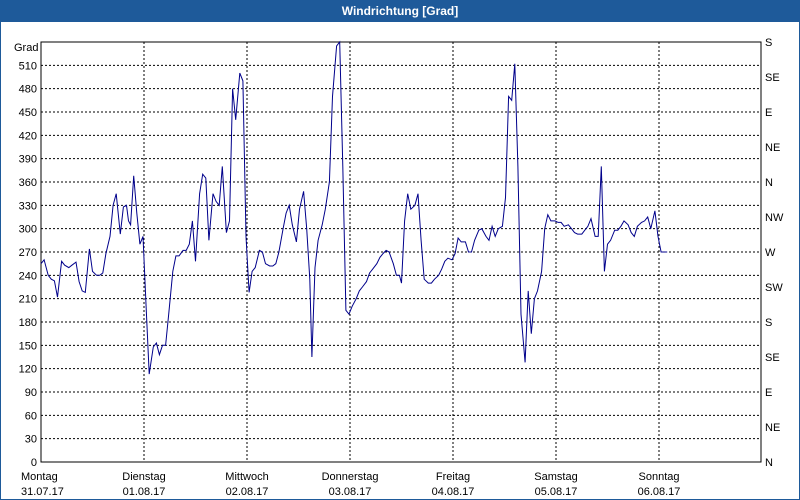  I want to click on x-tick-date: 01.08.17, so click(144, 492).